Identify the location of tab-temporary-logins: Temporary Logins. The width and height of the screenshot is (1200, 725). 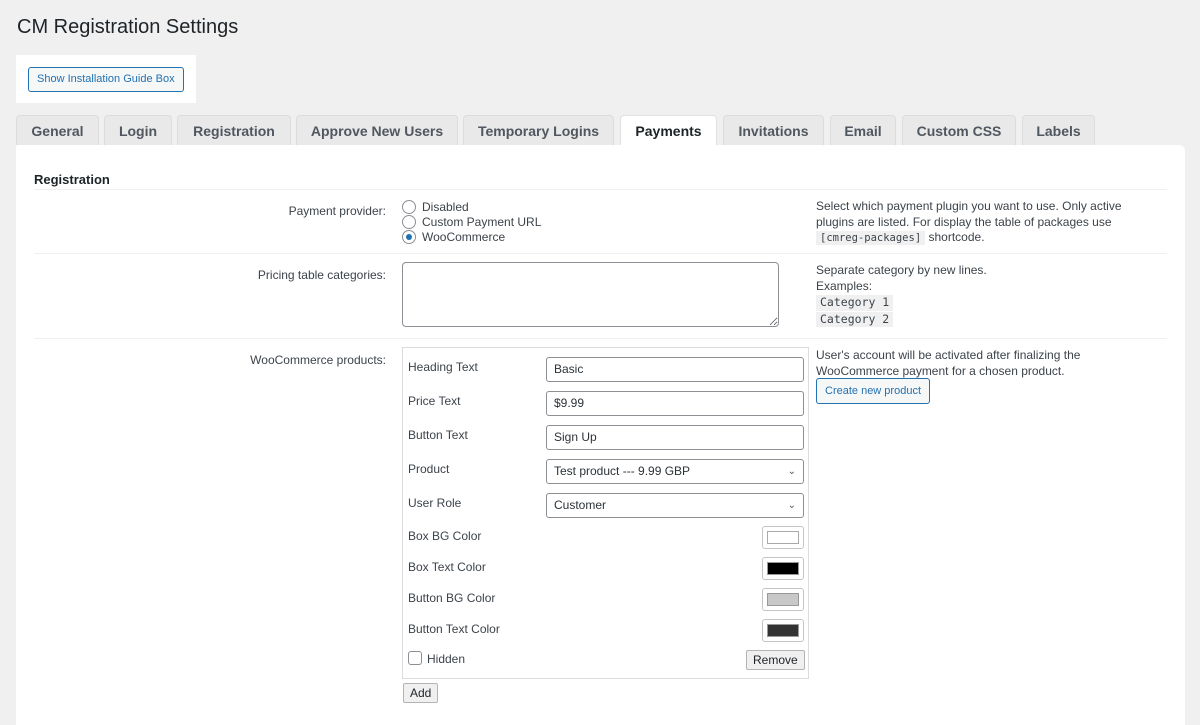
(538, 130).